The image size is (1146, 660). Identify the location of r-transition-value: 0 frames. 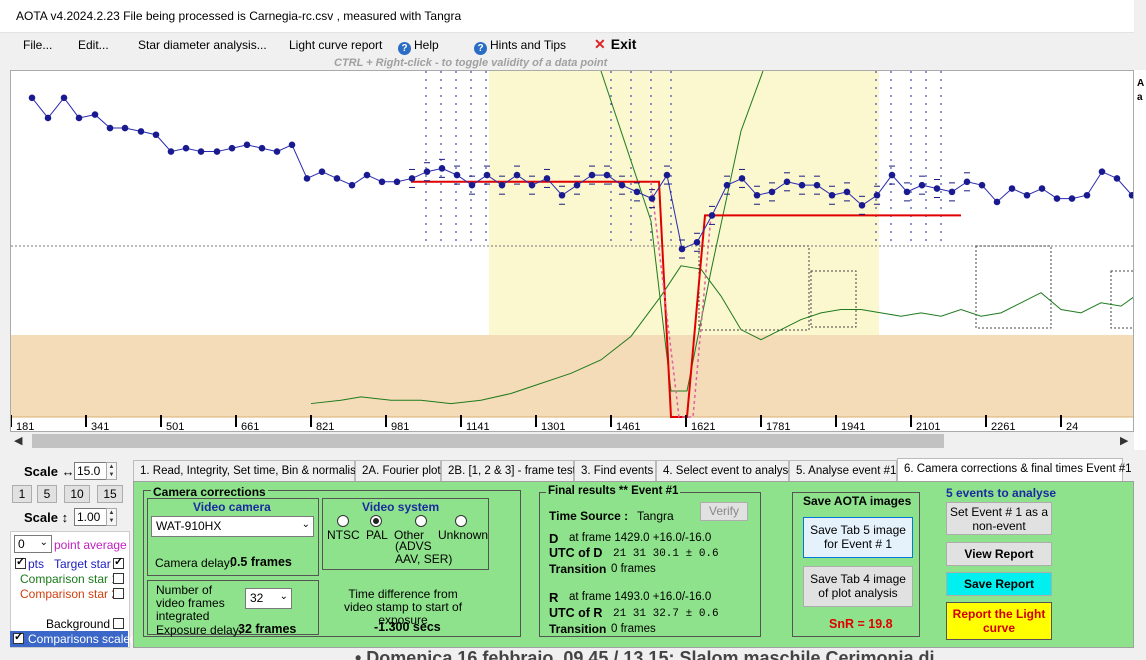
(633, 629).